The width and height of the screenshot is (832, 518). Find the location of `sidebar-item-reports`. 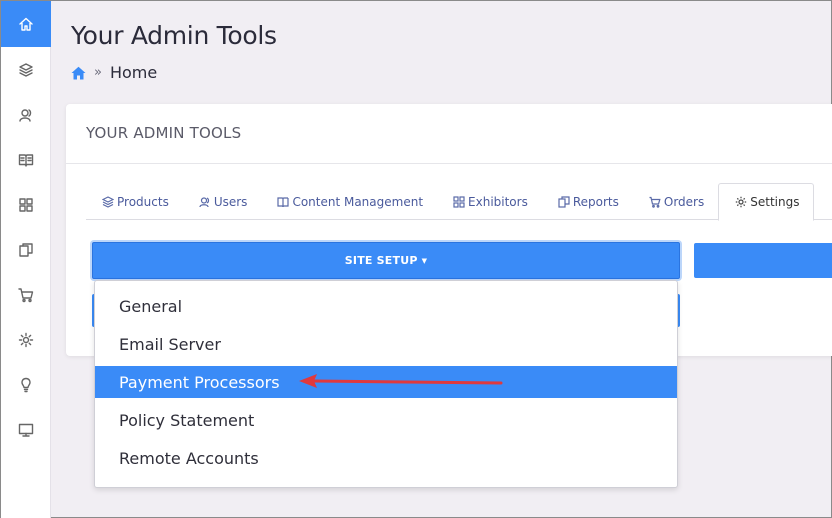

sidebar-item-reports is located at coordinates (26, 249).